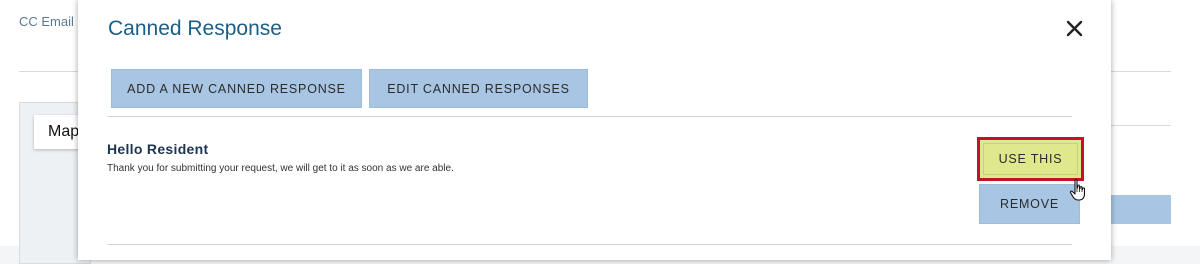 The height and width of the screenshot is (264, 1200). Describe the element at coordinates (195, 28) in the screenshot. I see `modal-title: Canned Response` at that location.